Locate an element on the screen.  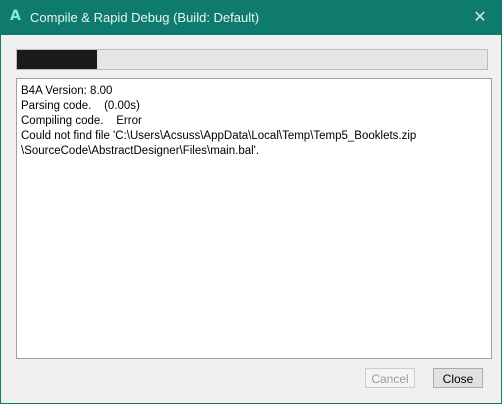
cancel-button: Cancel is located at coordinates (390, 378).